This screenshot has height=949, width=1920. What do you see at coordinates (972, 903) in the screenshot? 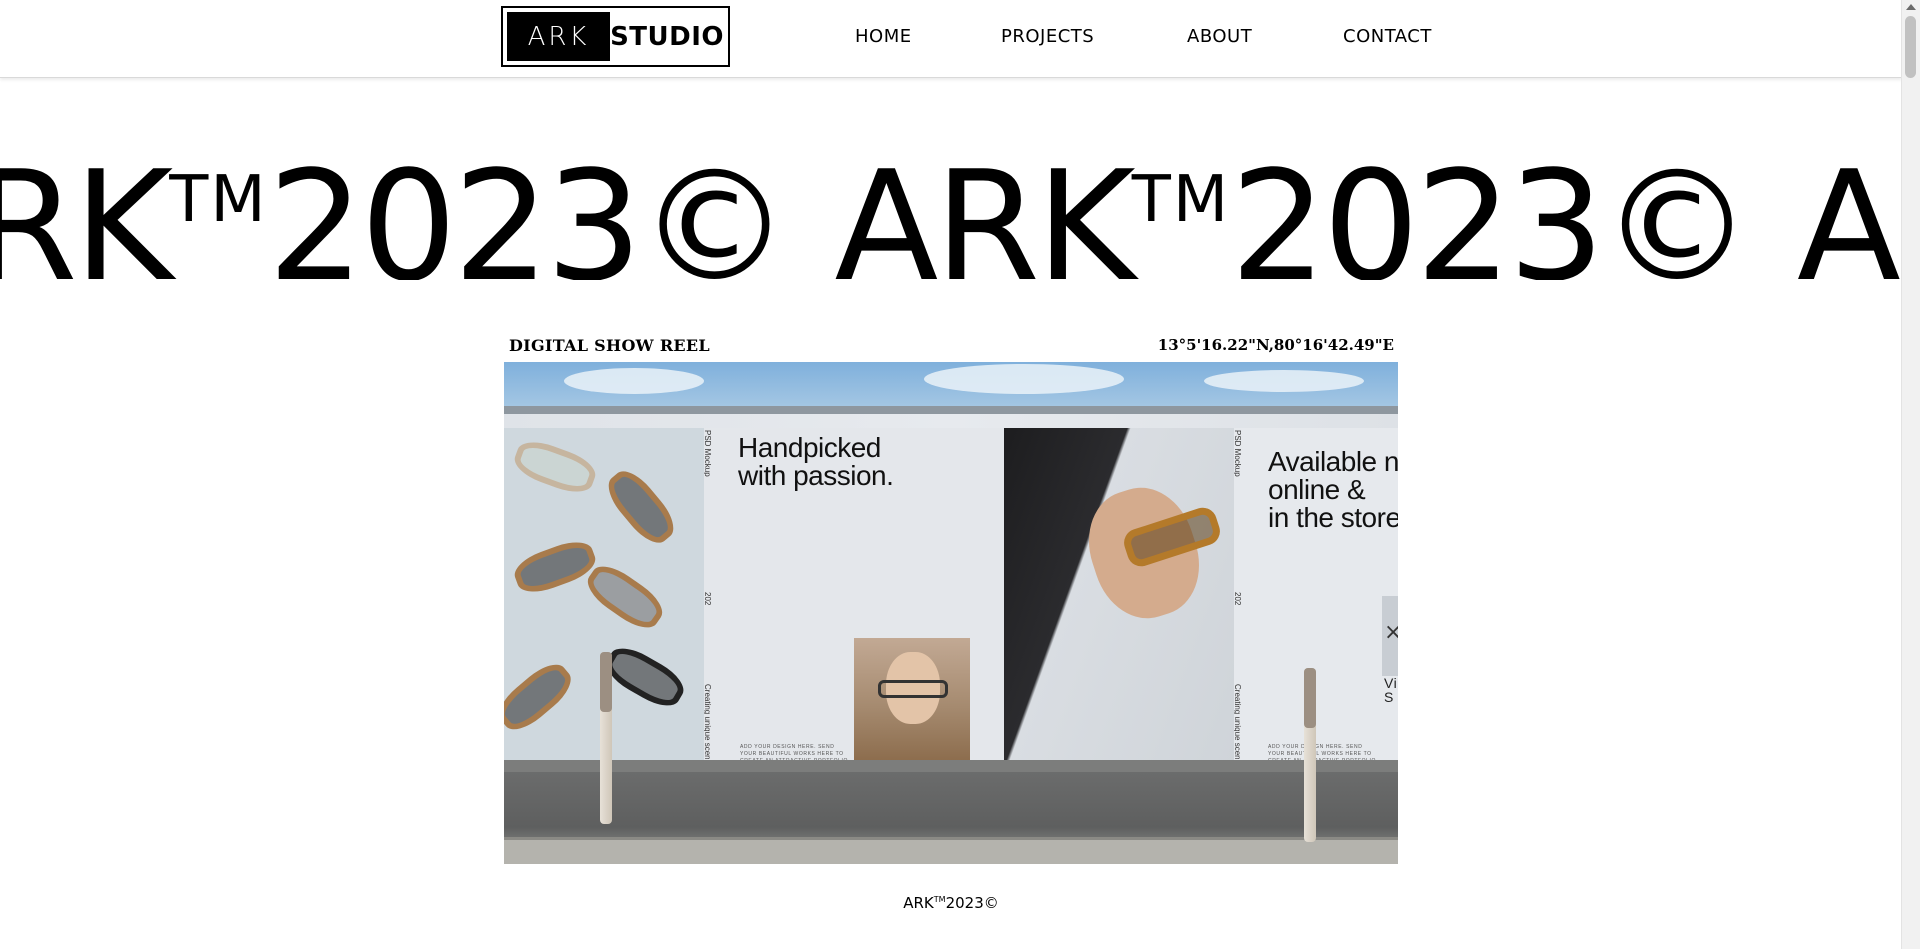
I see `footer-year: 2023©` at bounding box center [972, 903].